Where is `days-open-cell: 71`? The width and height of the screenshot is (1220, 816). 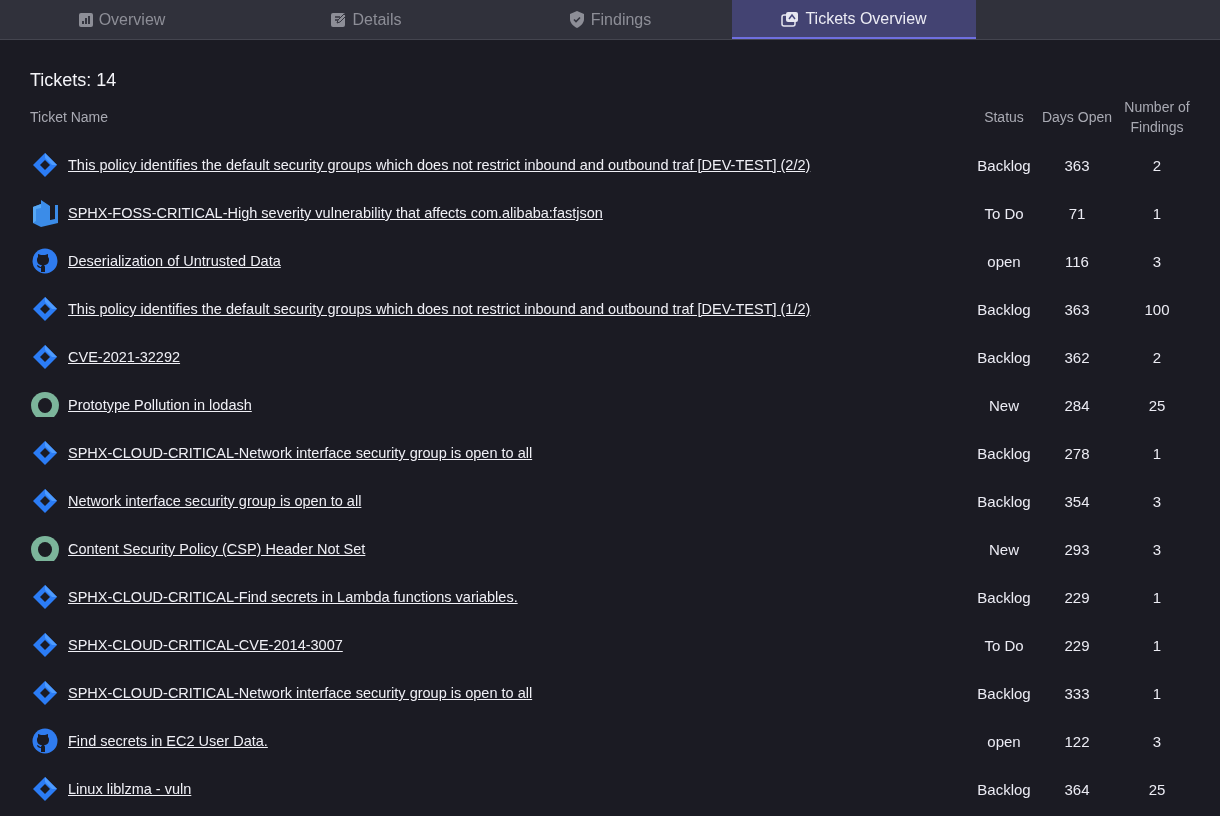 days-open-cell: 71 is located at coordinates (1077, 213).